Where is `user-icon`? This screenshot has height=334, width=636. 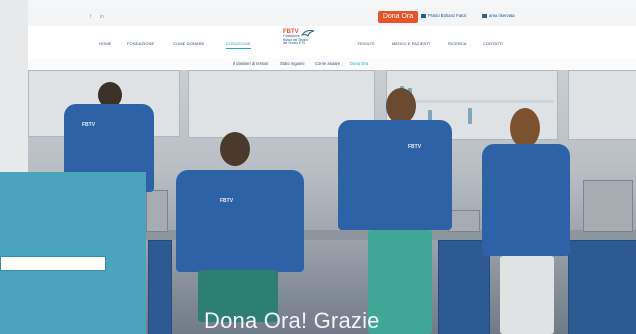
user-icon is located at coordinates (484, 15).